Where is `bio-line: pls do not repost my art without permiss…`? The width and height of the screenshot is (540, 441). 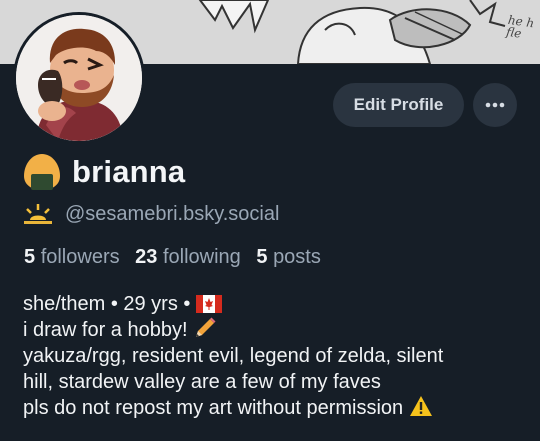 bio-line: pls do not repost my art without permiss… is located at coordinates (275, 408).